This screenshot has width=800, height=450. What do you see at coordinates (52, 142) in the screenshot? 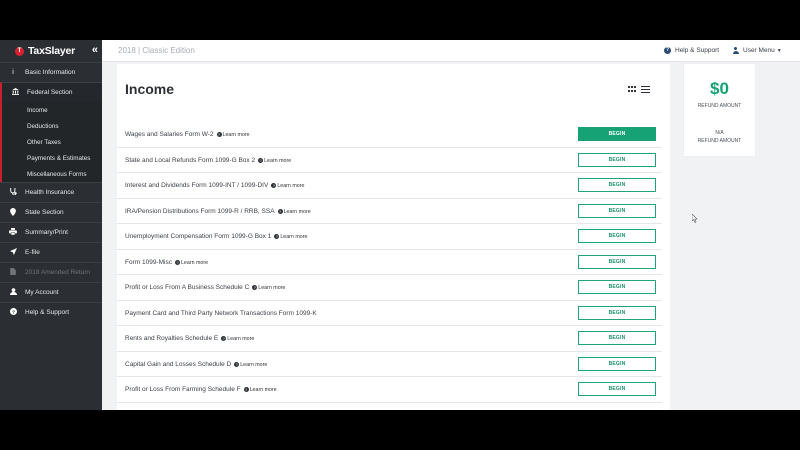
I see `subnav-item-other-taxes: Other Taxes` at bounding box center [52, 142].